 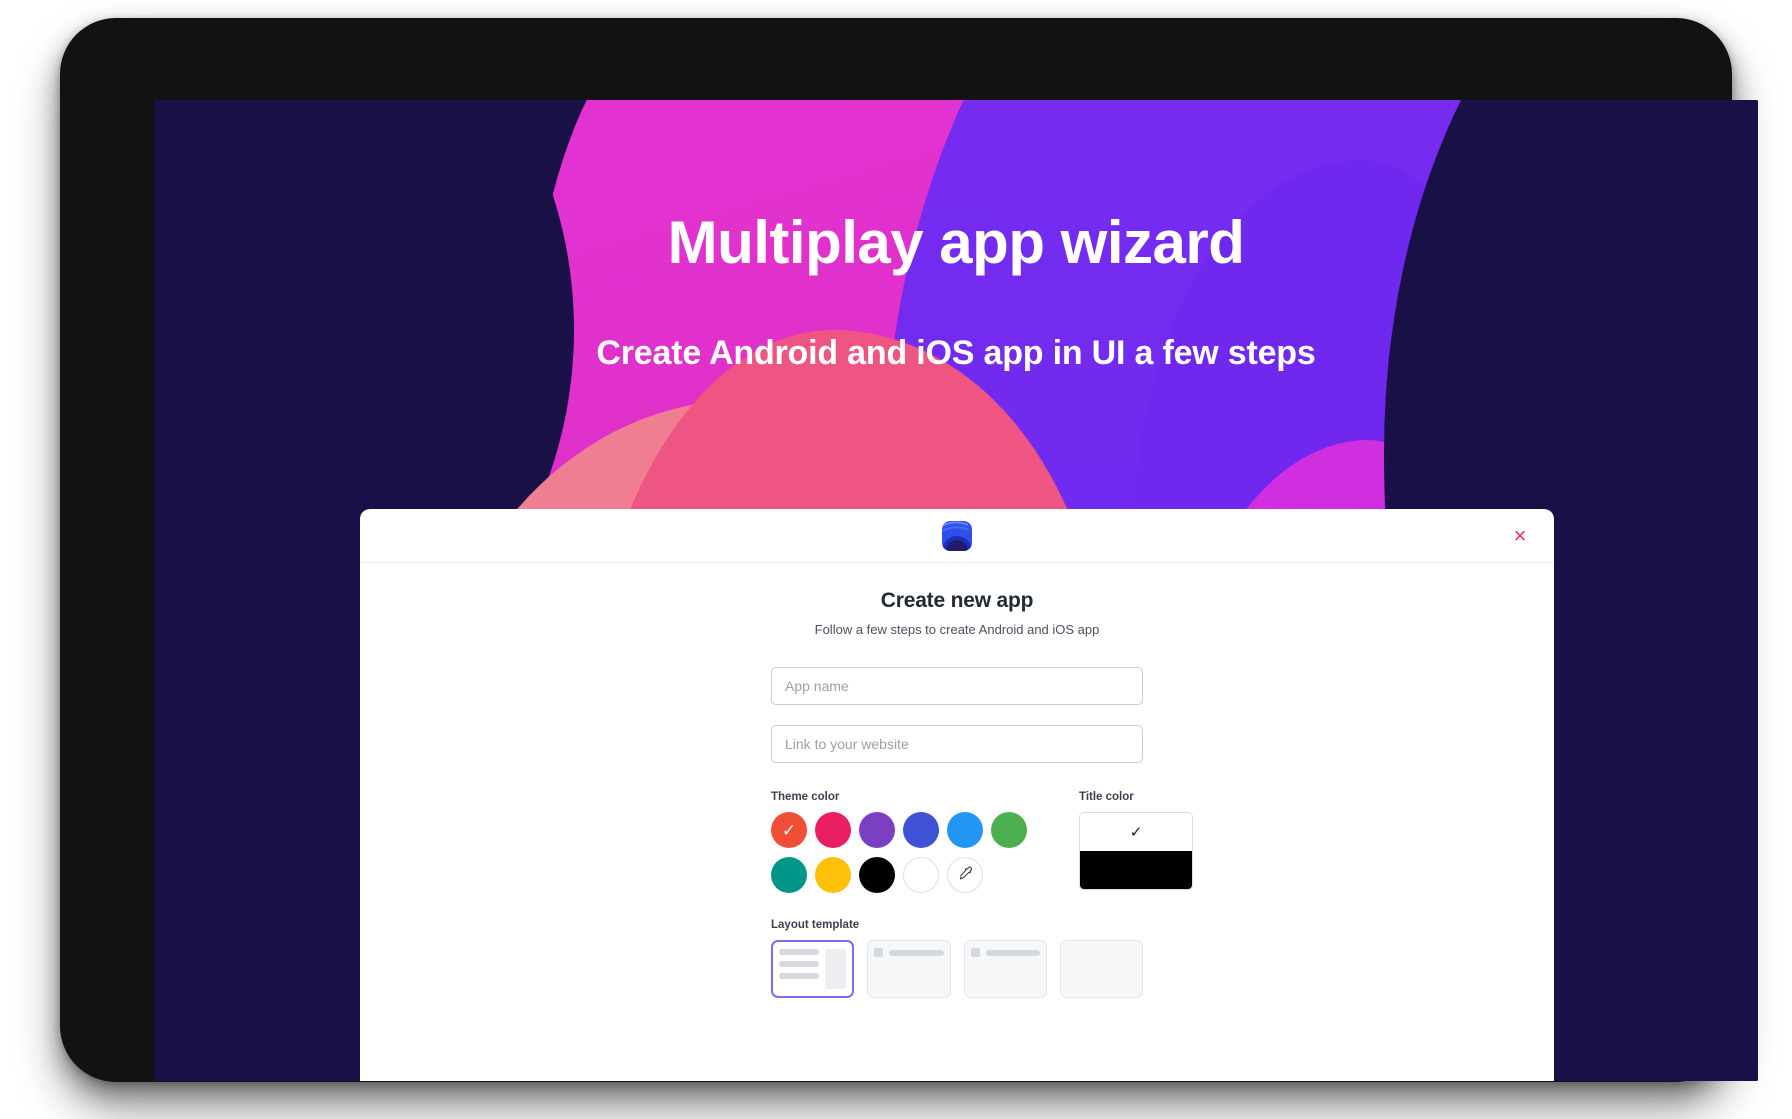 I want to click on title-color-section: Title color ✓, so click(x=1136, y=840).